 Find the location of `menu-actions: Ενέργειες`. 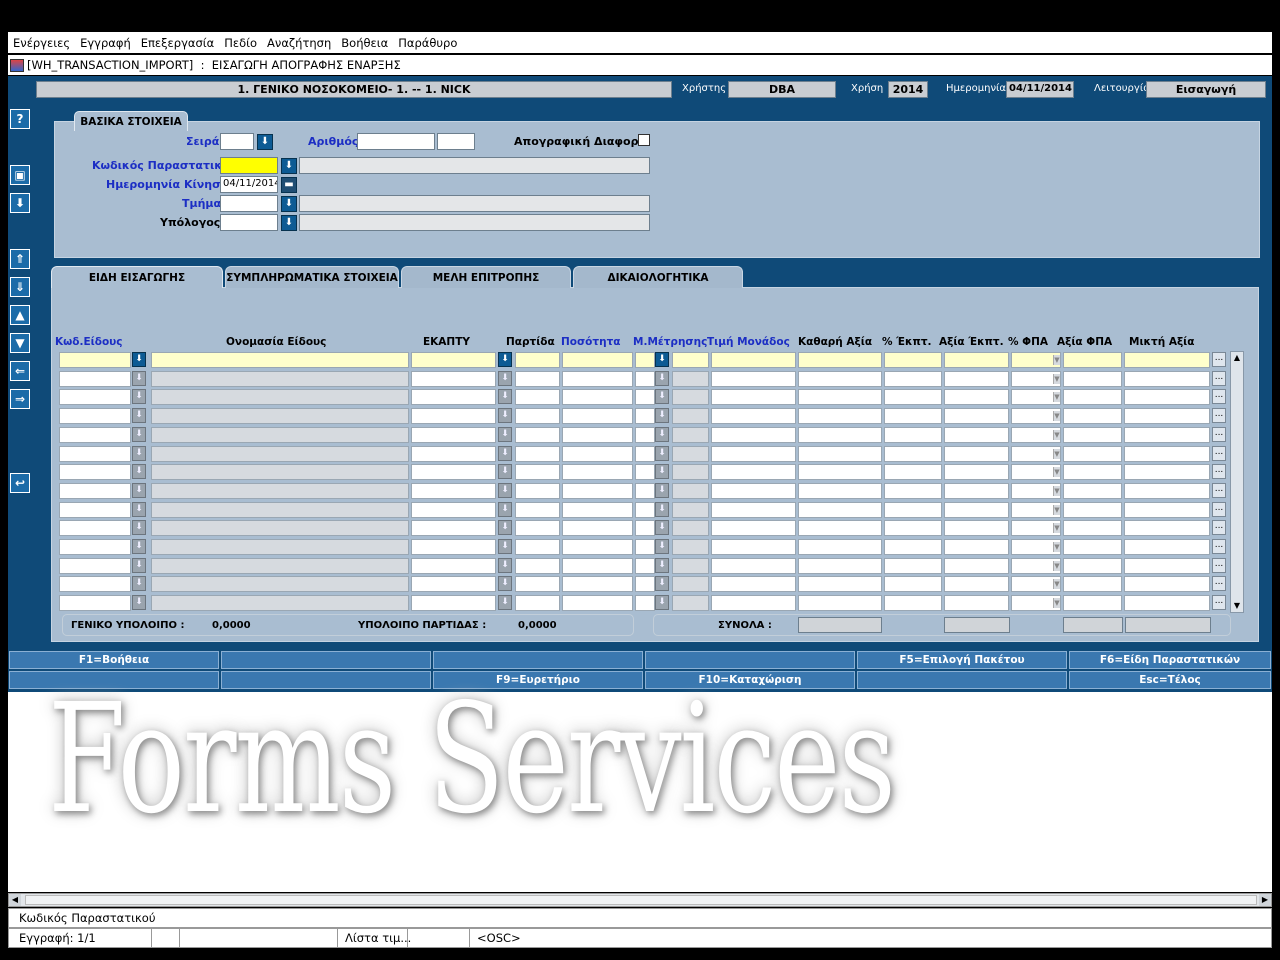

menu-actions: Ενέργειες is located at coordinates (41, 43).